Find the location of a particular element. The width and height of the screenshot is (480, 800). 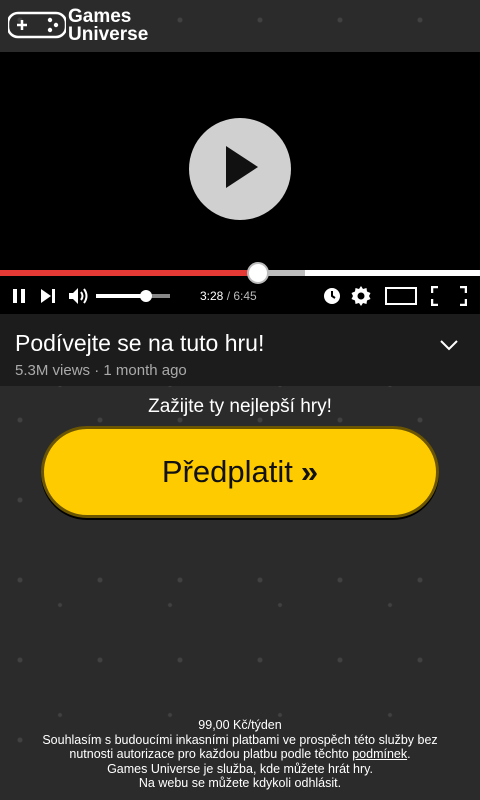

player-controls: 3:28 / 6:45 is located at coordinates (240, 296).